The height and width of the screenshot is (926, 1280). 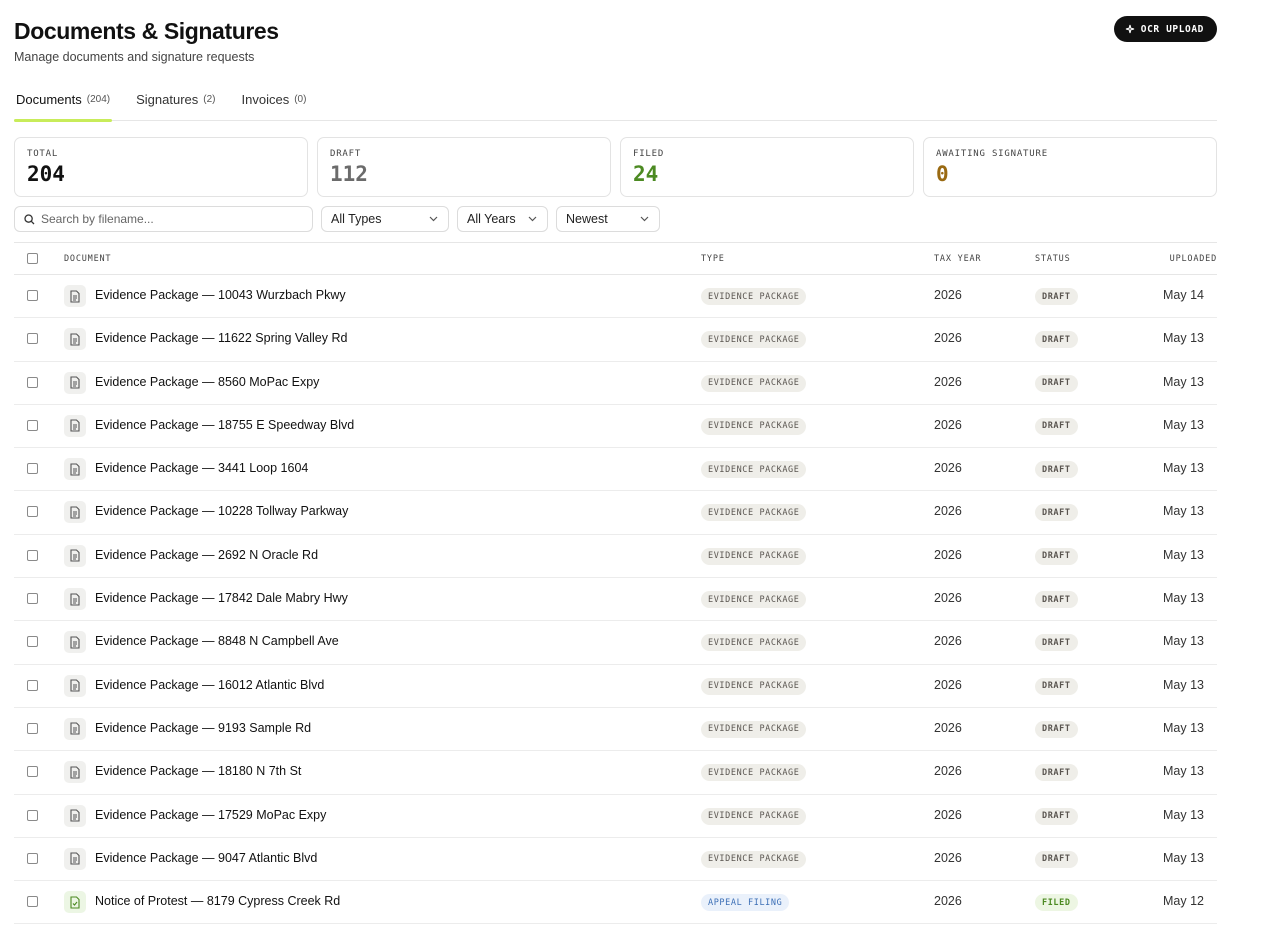 I want to click on tab-invoices: Invoices (0), so click(x=274, y=102).